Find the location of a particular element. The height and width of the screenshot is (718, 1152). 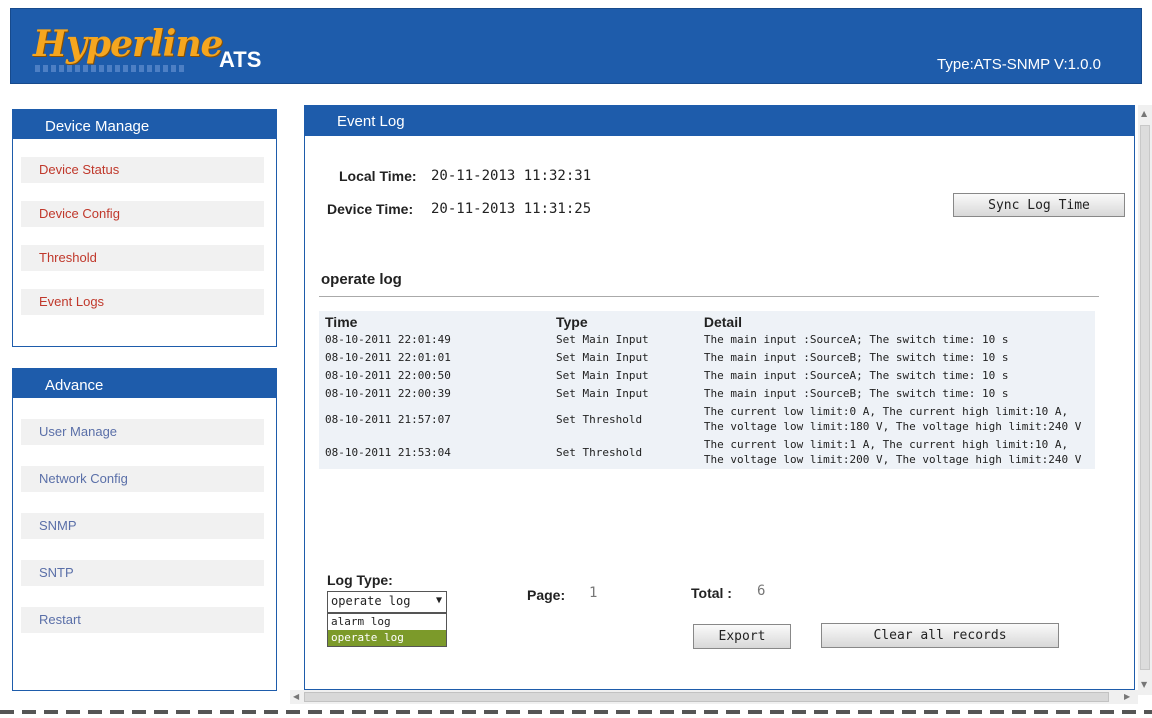

sidebar-item-device-config: Device Config is located at coordinates (142, 214).